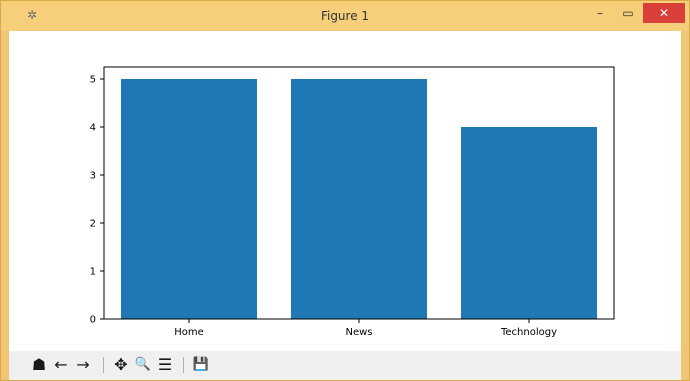 This screenshot has height=381, width=690. Describe the element at coordinates (600, 13) in the screenshot. I see `minimize-button: –` at that location.